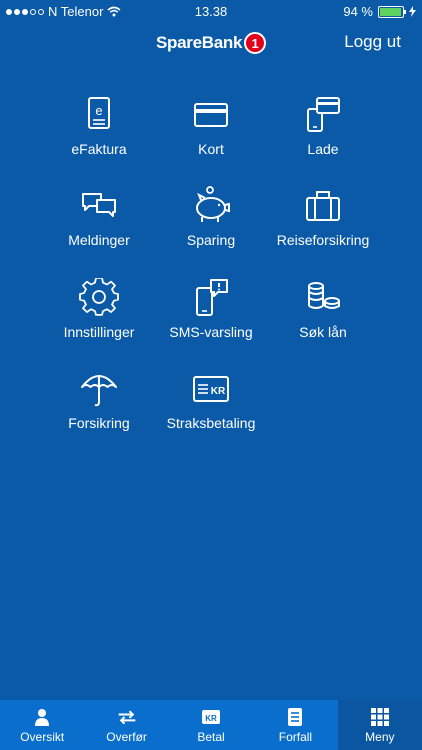 The width and height of the screenshot is (422, 750). I want to click on sms-alert-icon, so click(212, 297).